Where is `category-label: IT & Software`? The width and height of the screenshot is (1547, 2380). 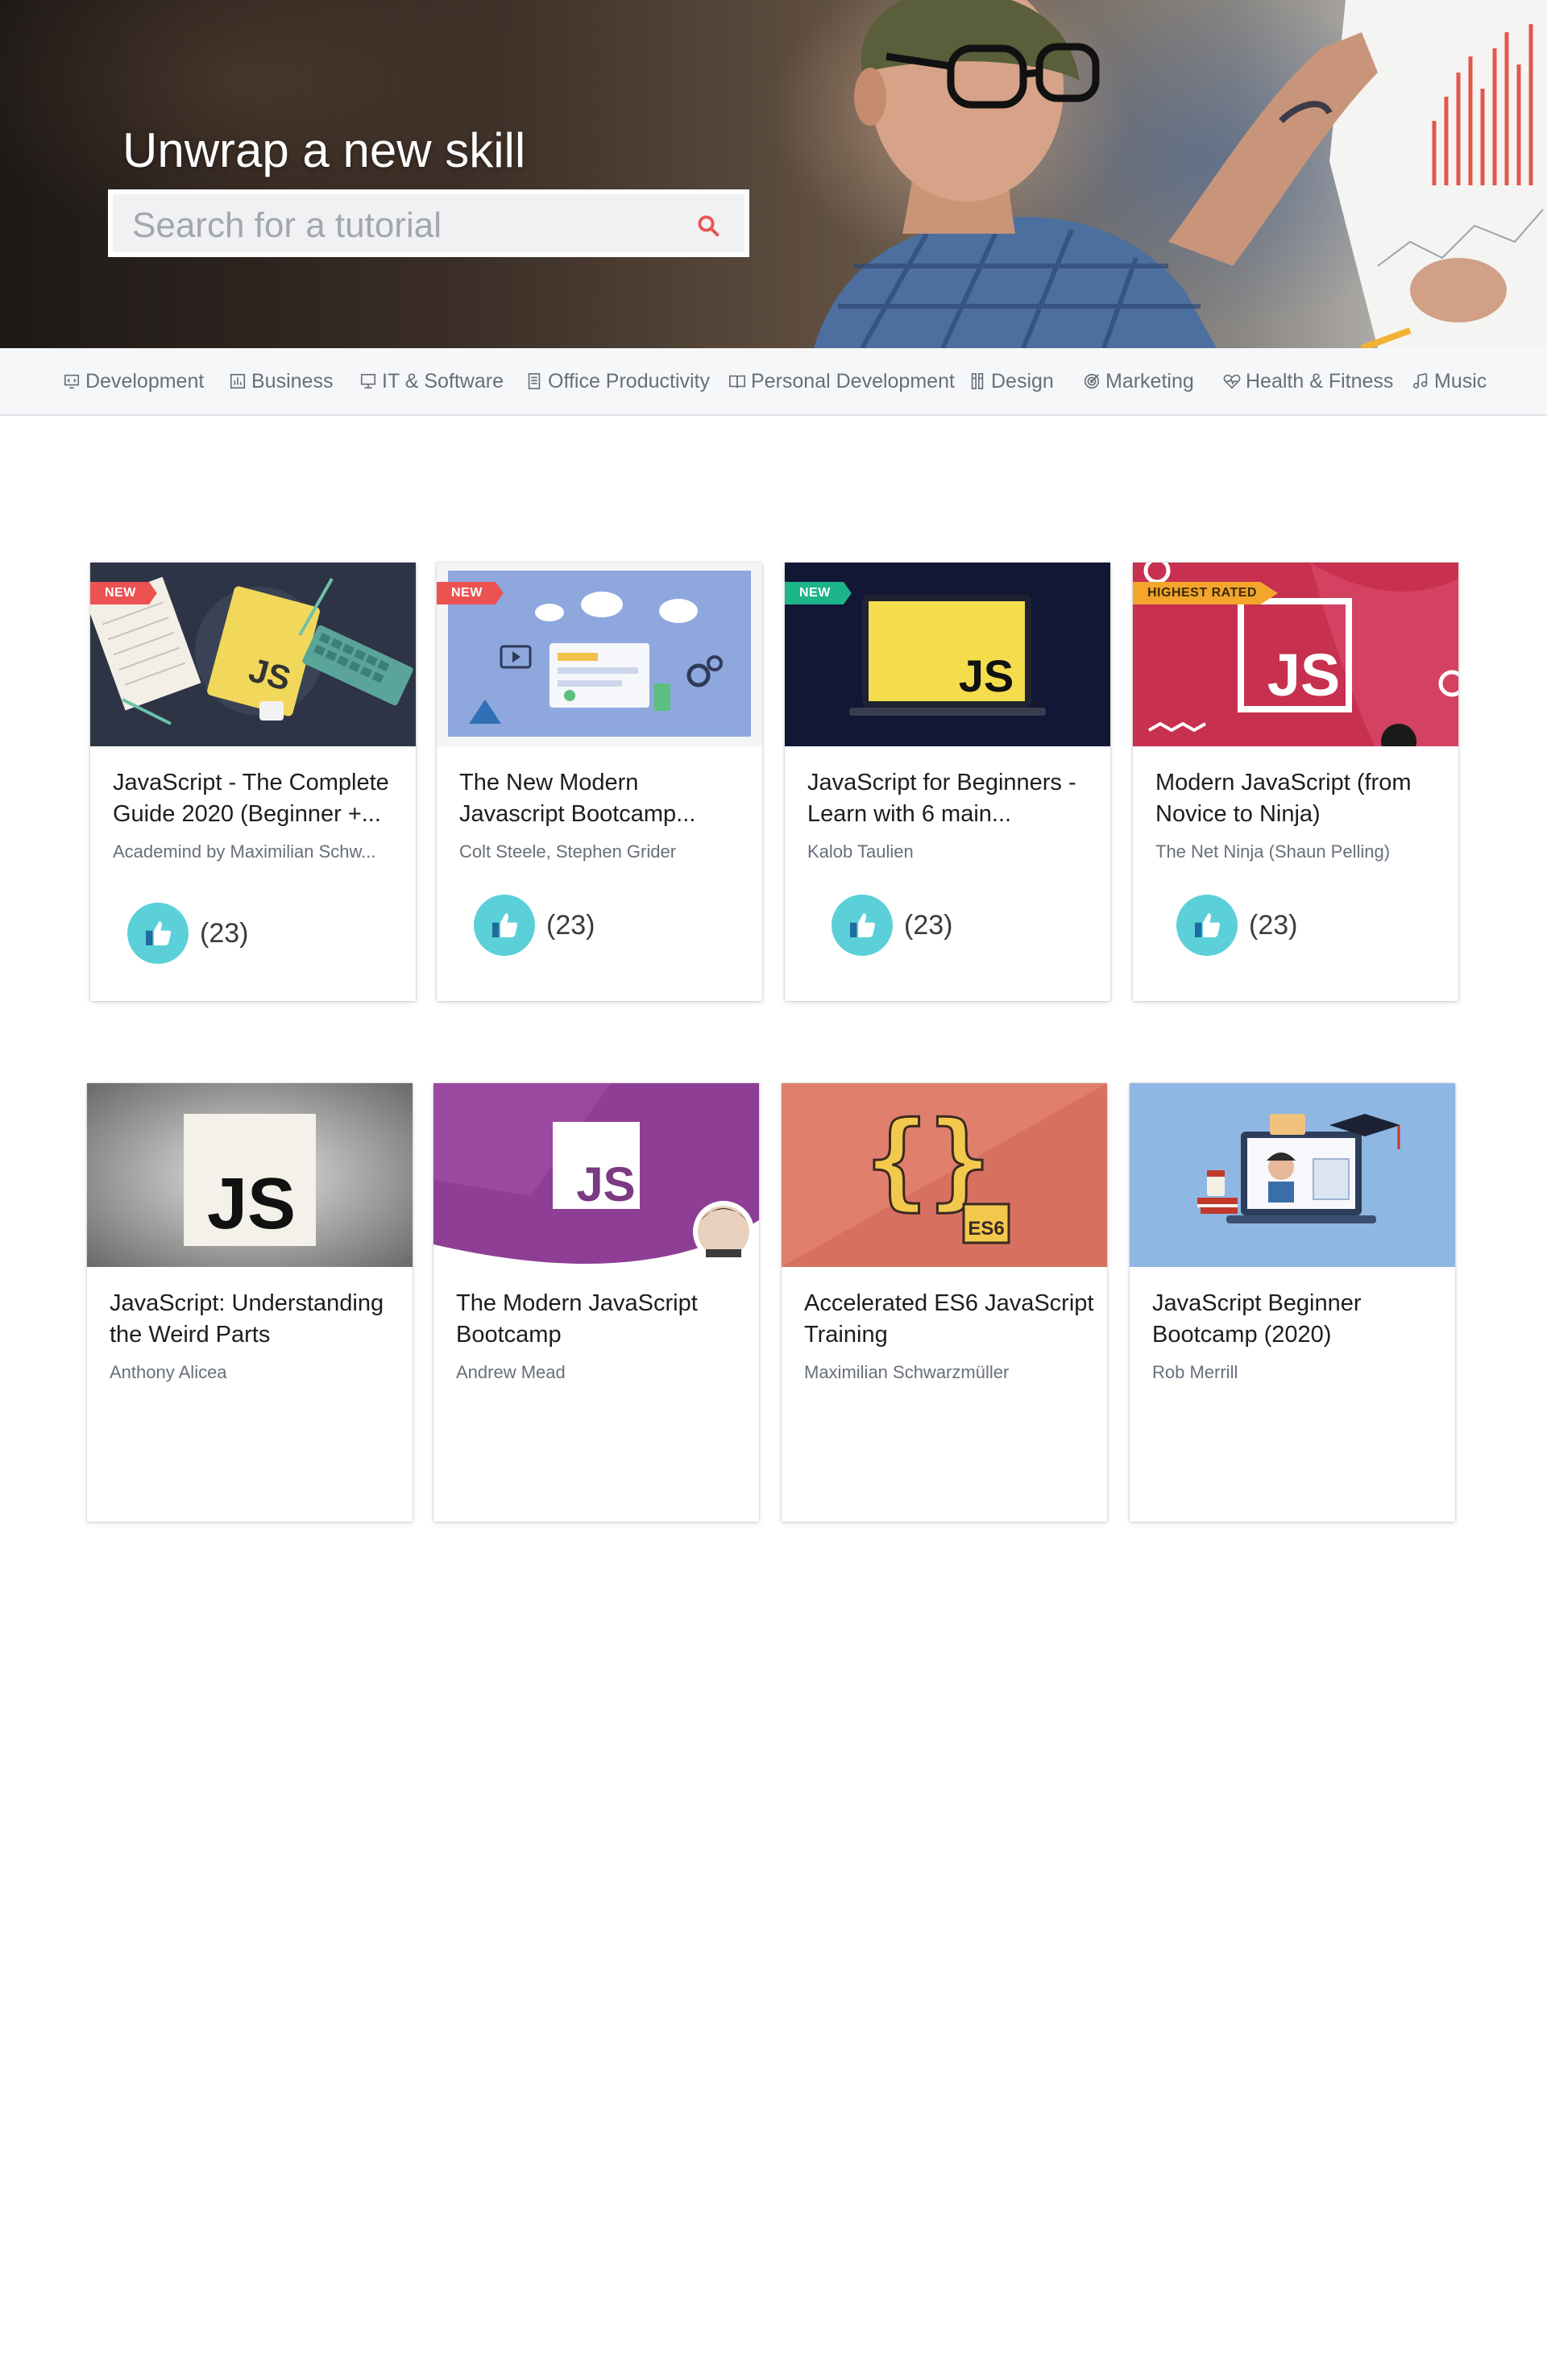
category-label: IT & Software is located at coordinates (443, 381).